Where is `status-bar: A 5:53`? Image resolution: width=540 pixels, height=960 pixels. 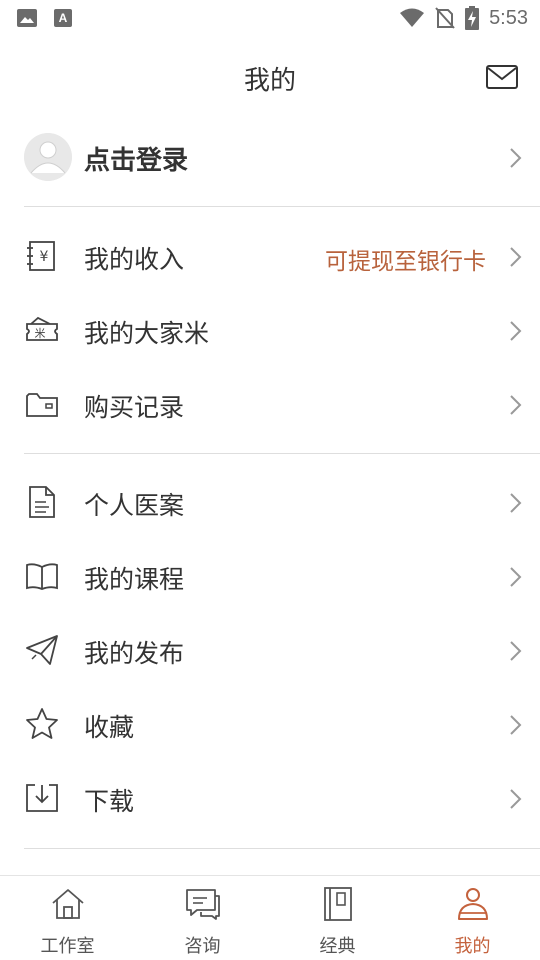 status-bar: A 5:53 is located at coordinates (270, 18).